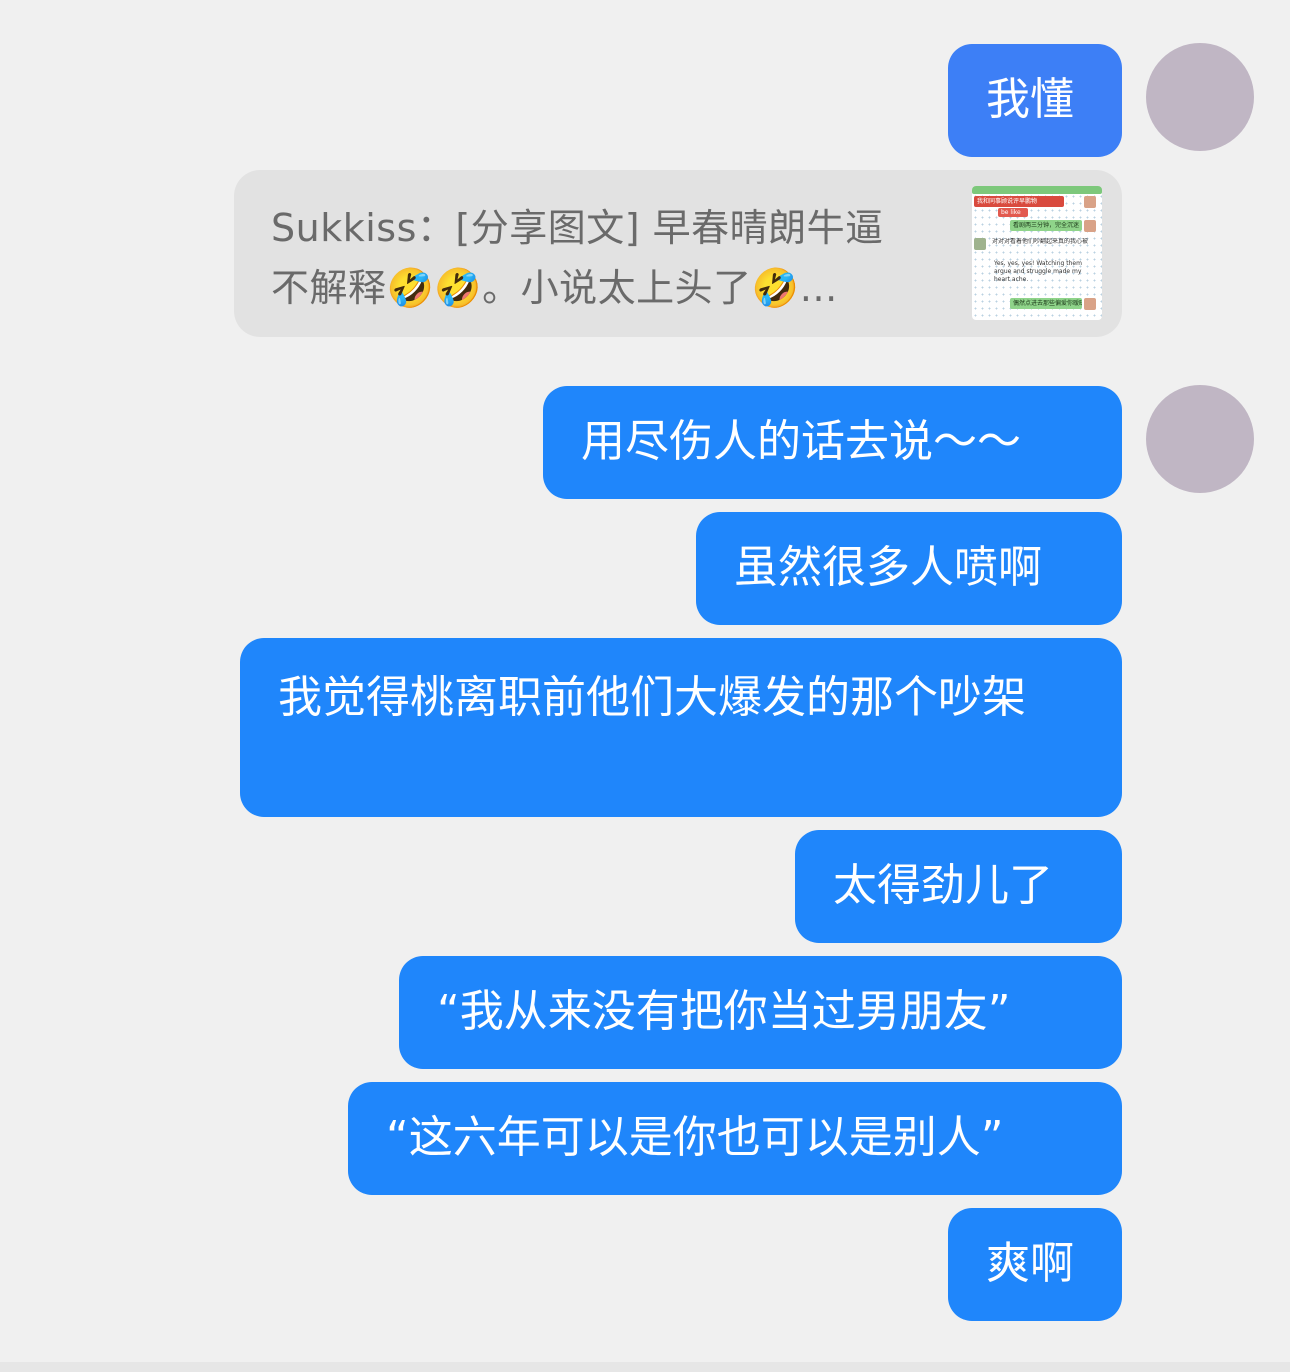 The height and width of the screenshot is (1372, 1290). I want to click on thumbnail-top-bar, so click(1037, 190).